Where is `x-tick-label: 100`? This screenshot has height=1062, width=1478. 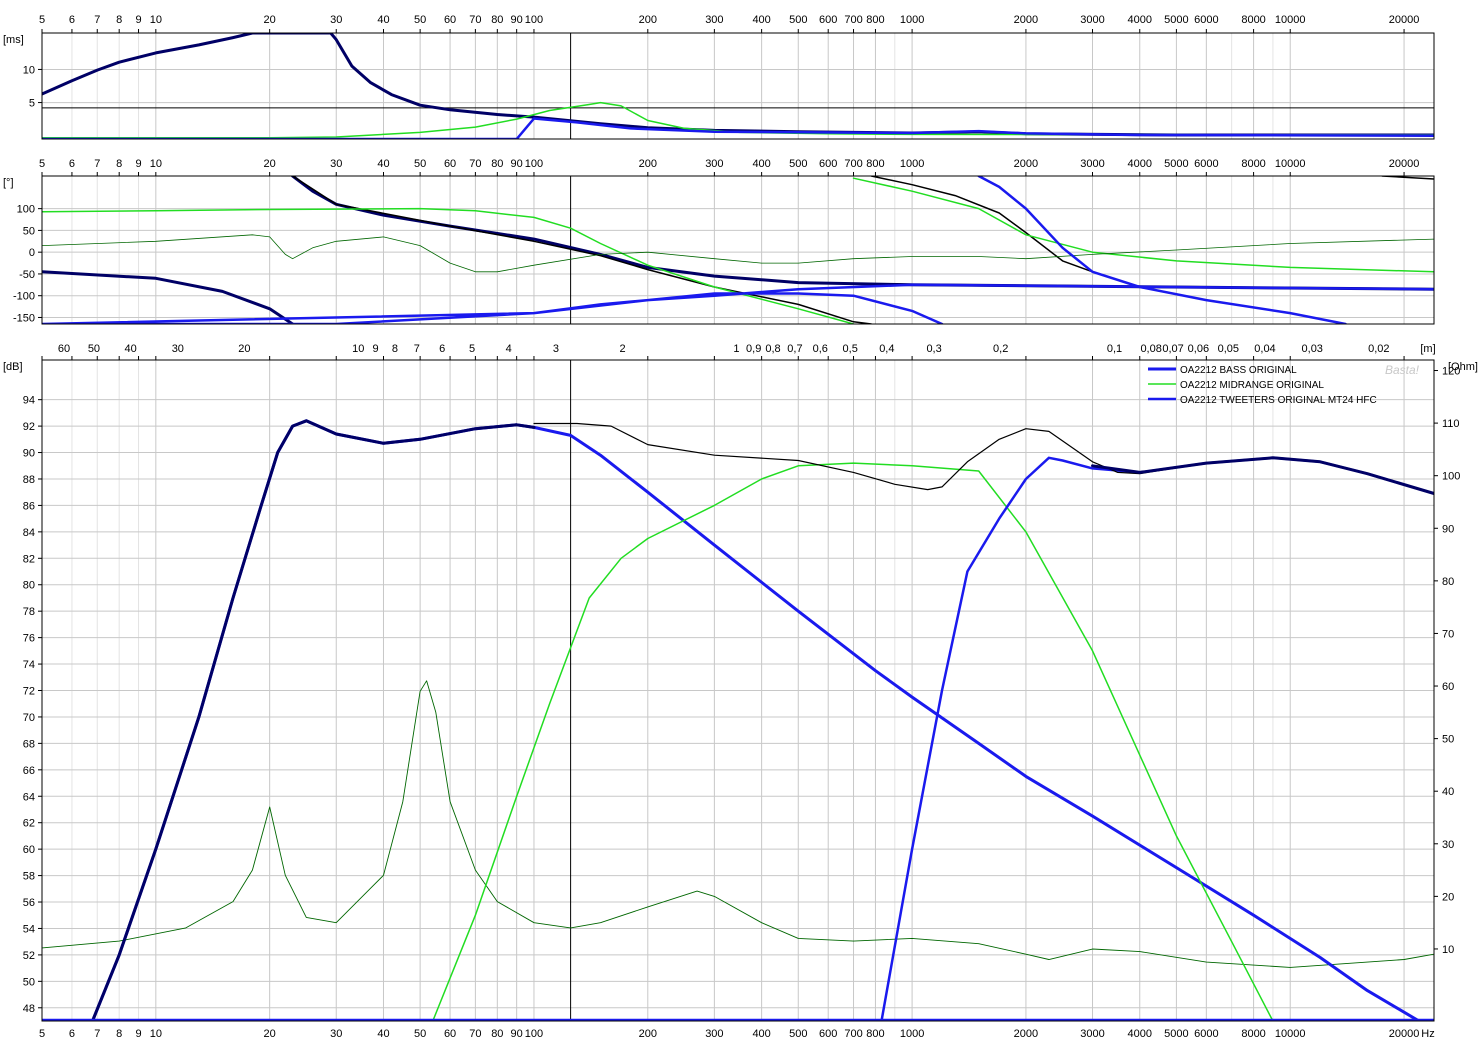
x-tick-label: 100 is located at coordinates (534, 20).